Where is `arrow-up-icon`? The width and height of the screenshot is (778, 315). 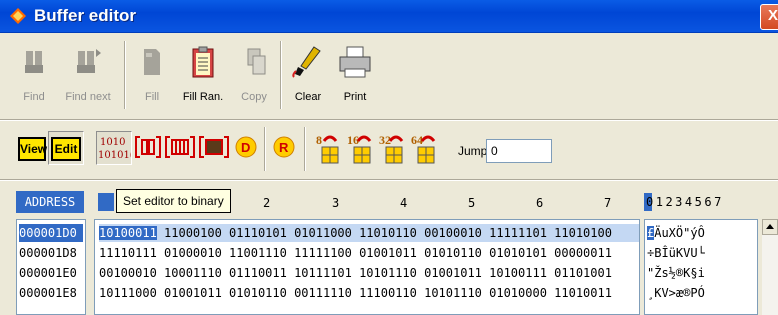 arrow-up-icon is located at coordinates (770, 226).